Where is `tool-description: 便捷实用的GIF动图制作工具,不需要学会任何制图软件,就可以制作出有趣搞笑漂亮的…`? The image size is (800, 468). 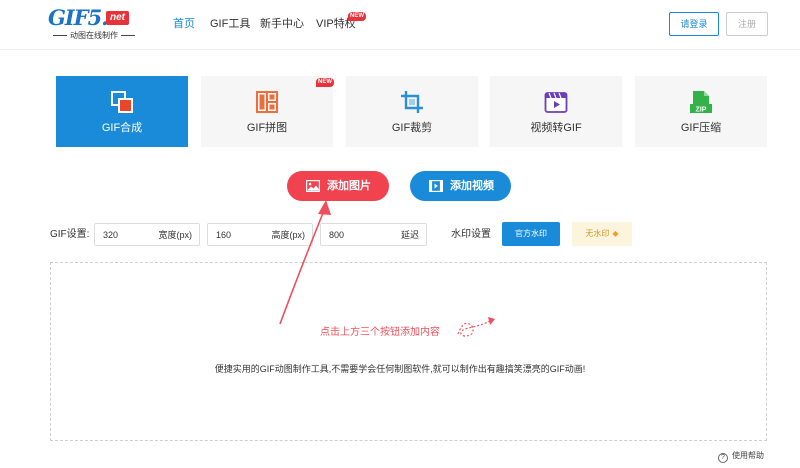
tool-description: 便捷实用的GIF动图制作工具,不需要学会任何制图软件,就可以制作出有趣搞笑漂亮的… is located at coordinates (400, 369).